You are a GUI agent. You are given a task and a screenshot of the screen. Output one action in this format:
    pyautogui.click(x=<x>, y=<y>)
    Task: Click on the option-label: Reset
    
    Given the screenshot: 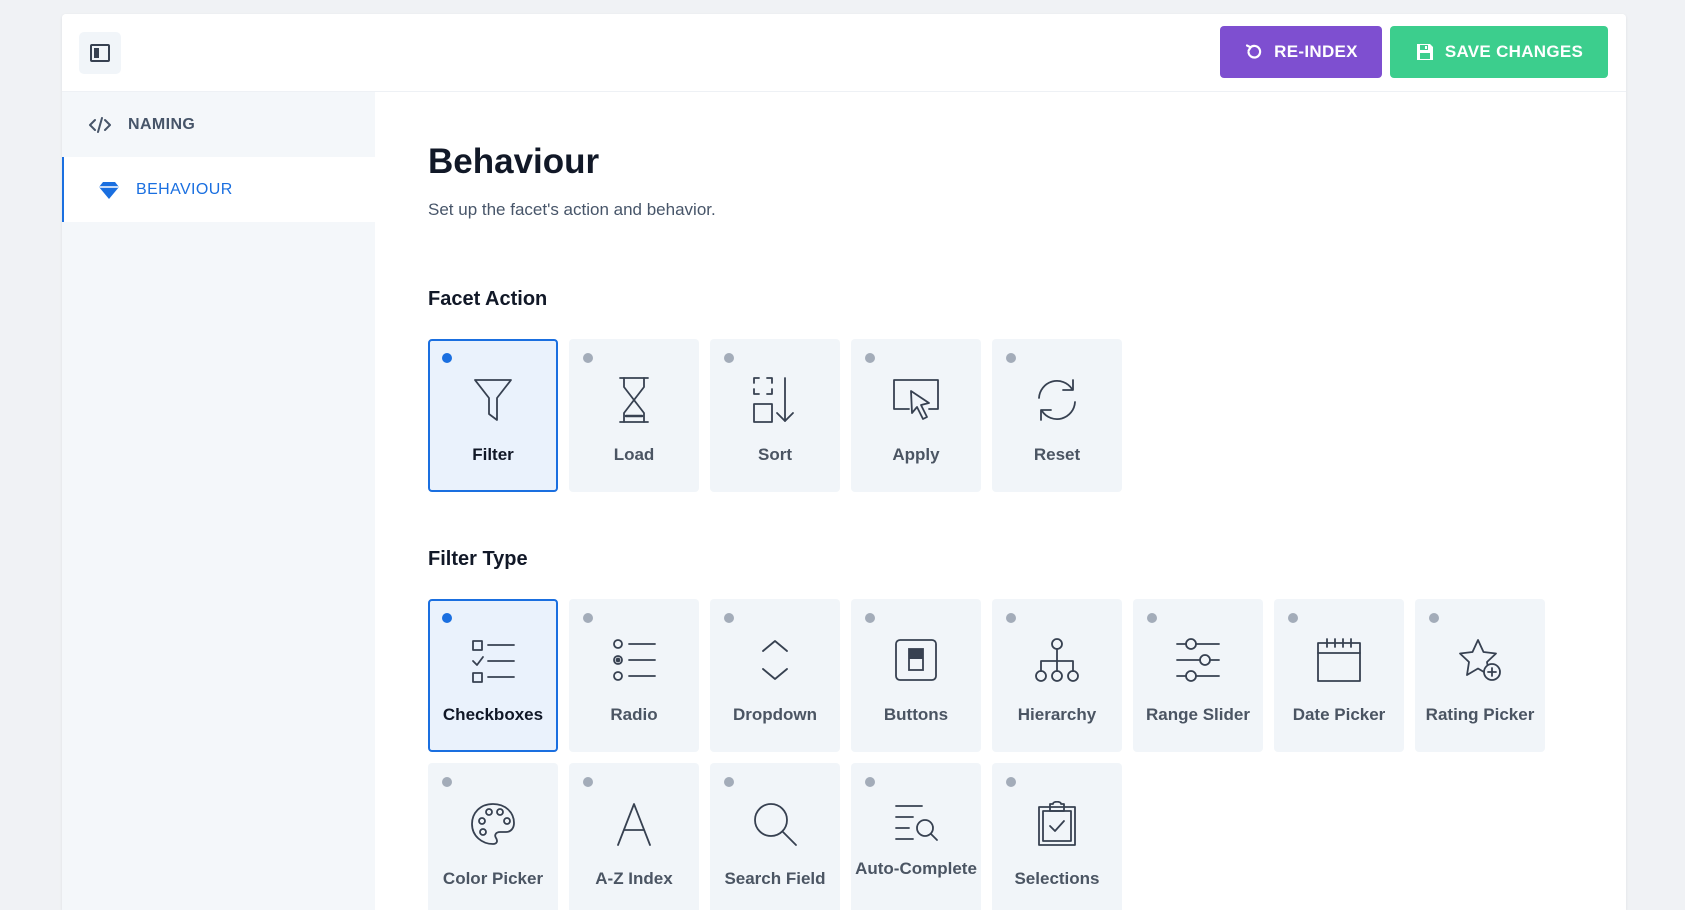 What is the action you would take?
    pyautogui.click(x=1057, y=454)
    